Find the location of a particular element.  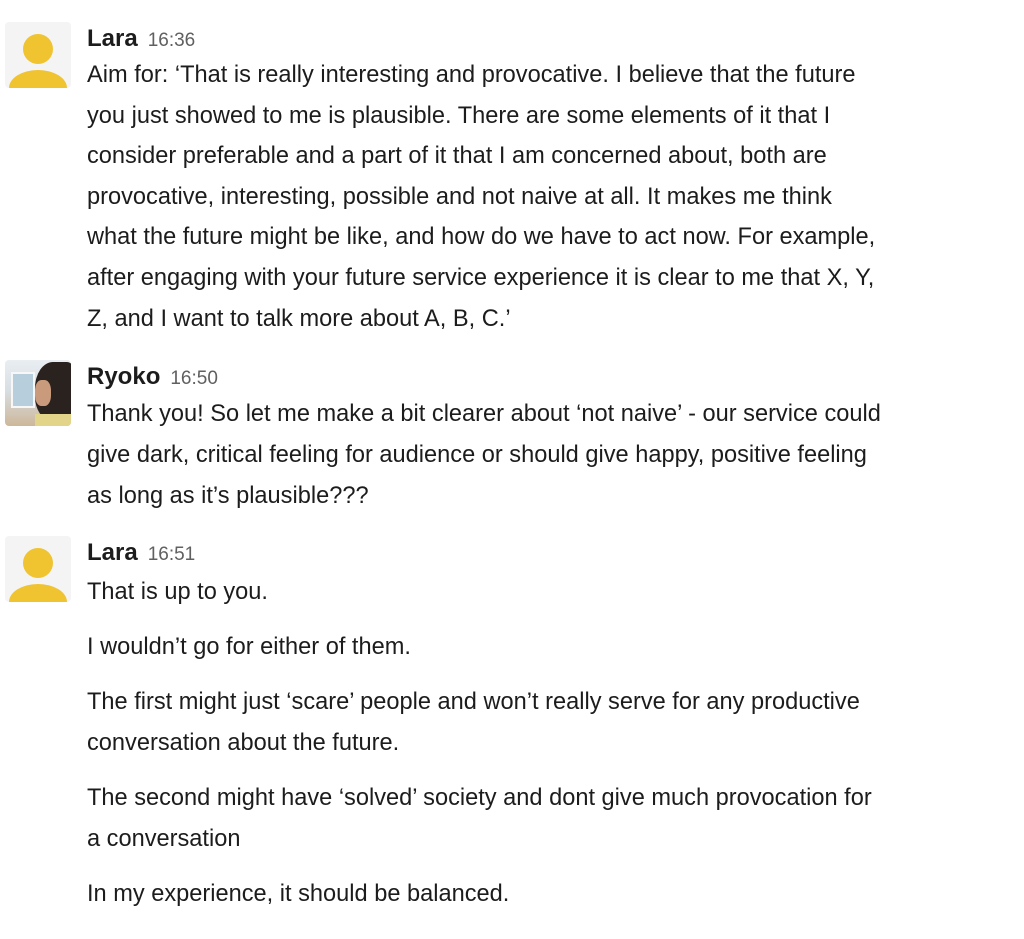

message-header: Lara 16:51 is located at coordinates (141, 553).